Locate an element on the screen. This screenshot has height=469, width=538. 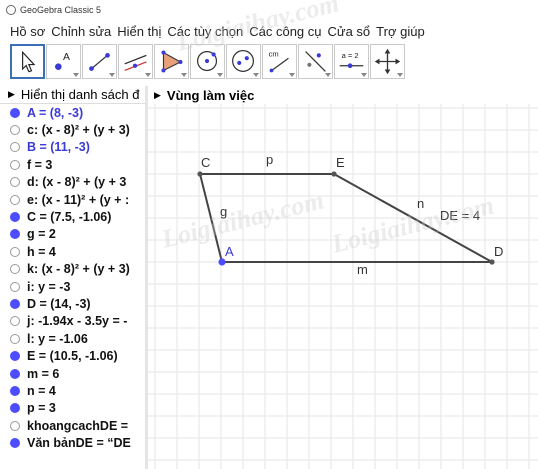
algebra-item: C = (7.5, -1.06) is located at coordinates (72, 216).